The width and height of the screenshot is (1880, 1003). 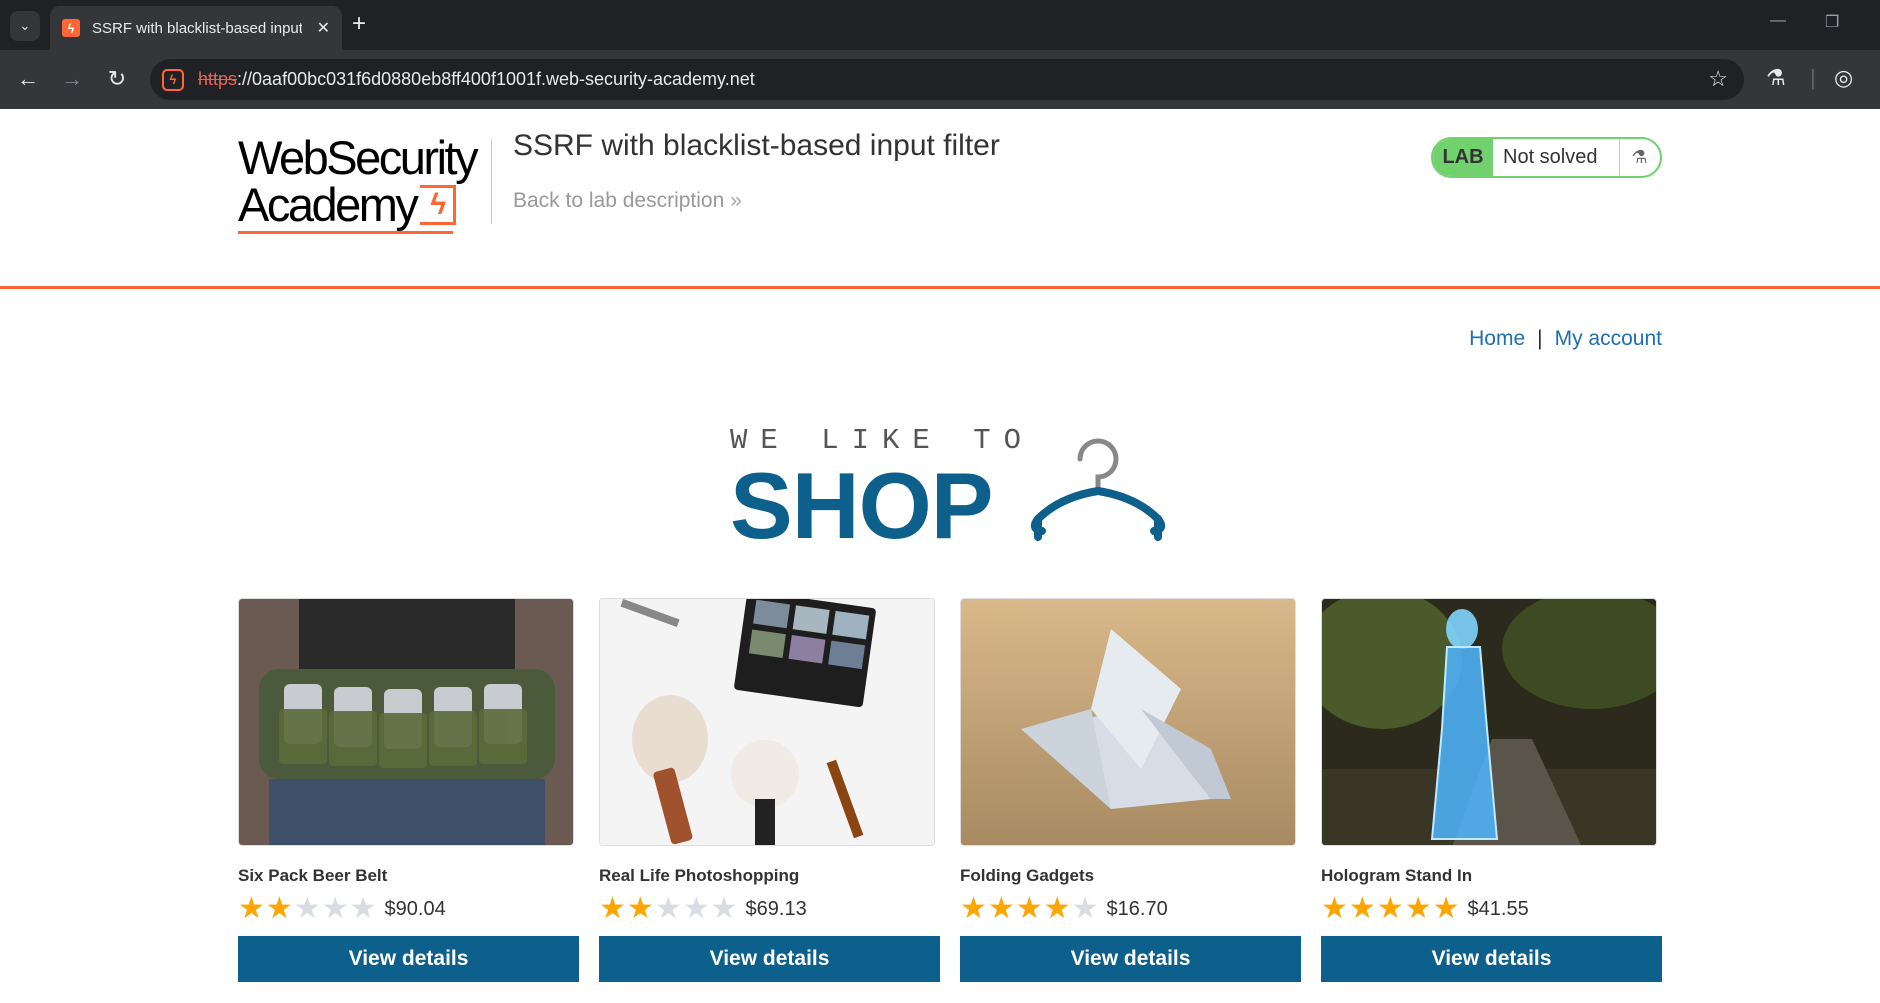 What do you see at coordinates (1718, 79) in the screenshot?
I see `bookmark-star-icon: ☆` at bounding box center [1718, 79].